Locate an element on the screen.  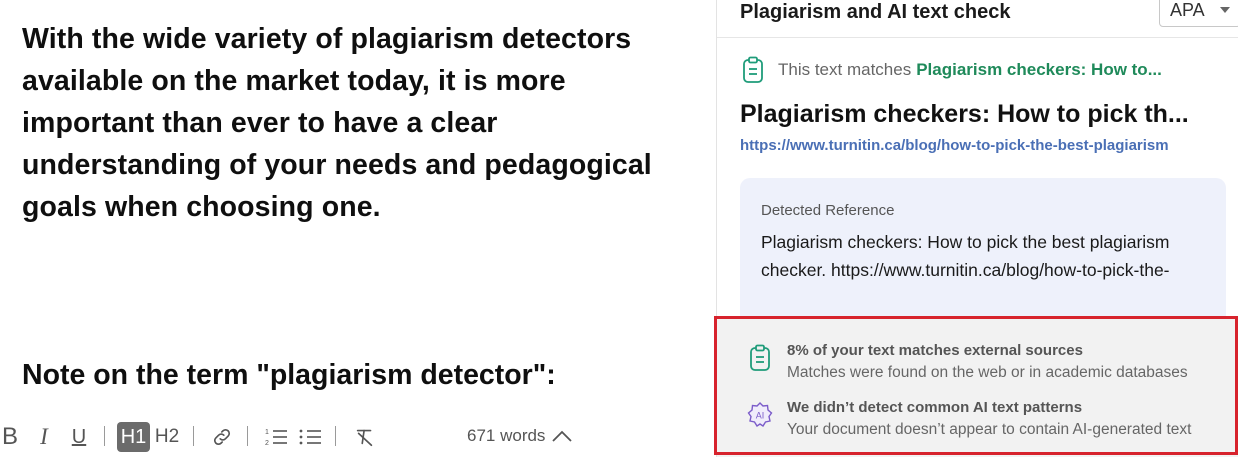
bold-button: B is located at coordinates (10, 436).